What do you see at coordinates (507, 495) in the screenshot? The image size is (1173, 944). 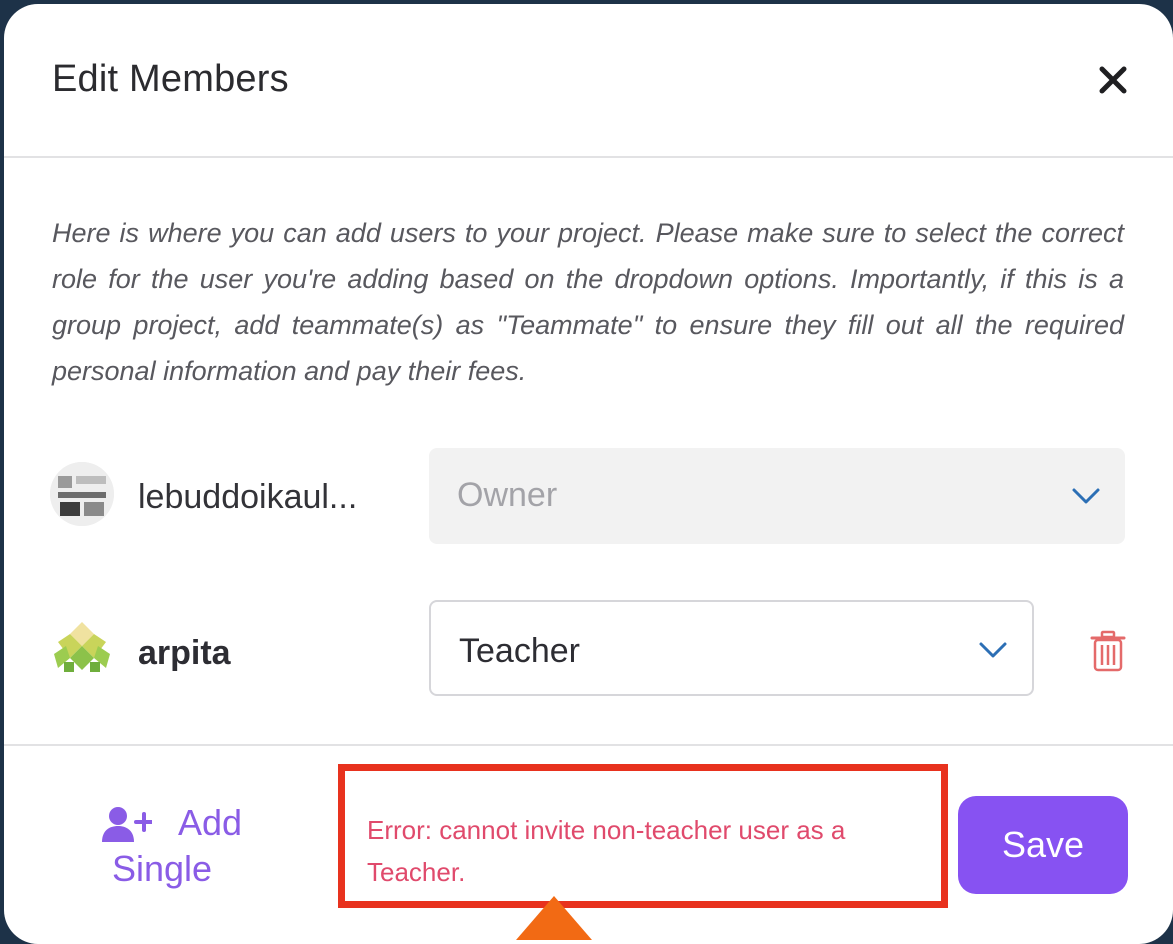 I see `role-select-value: Owner` at bounding box center [507, 495].